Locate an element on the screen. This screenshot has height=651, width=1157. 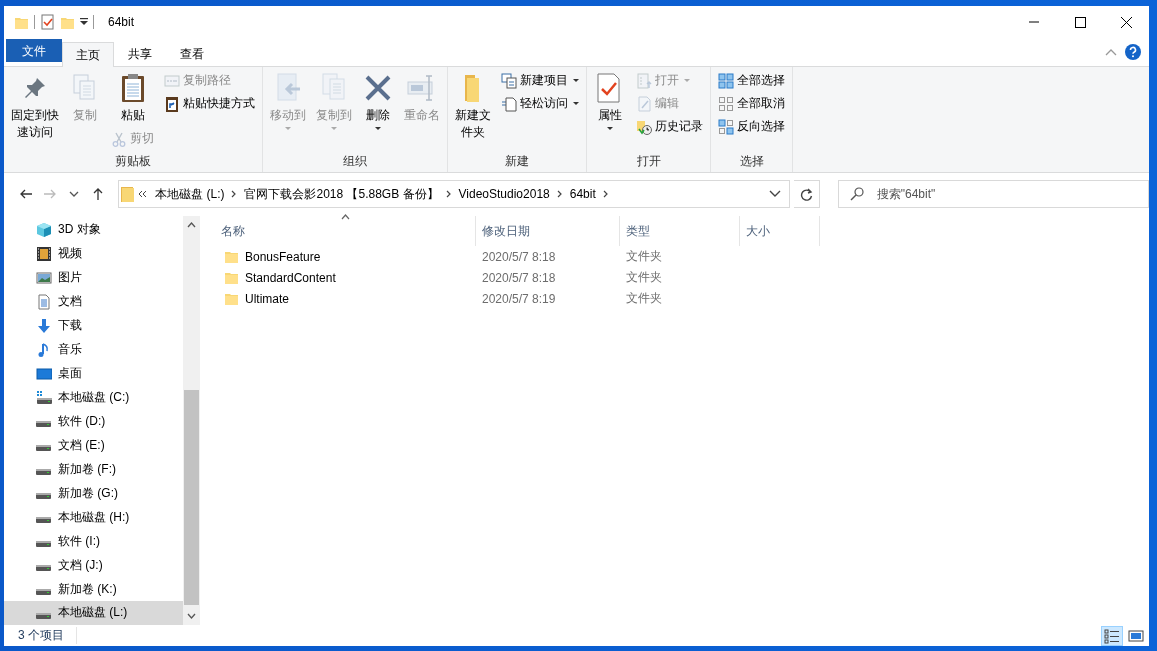
ribbon-small-button: 全部选择 is located at coordinates (751, 80).